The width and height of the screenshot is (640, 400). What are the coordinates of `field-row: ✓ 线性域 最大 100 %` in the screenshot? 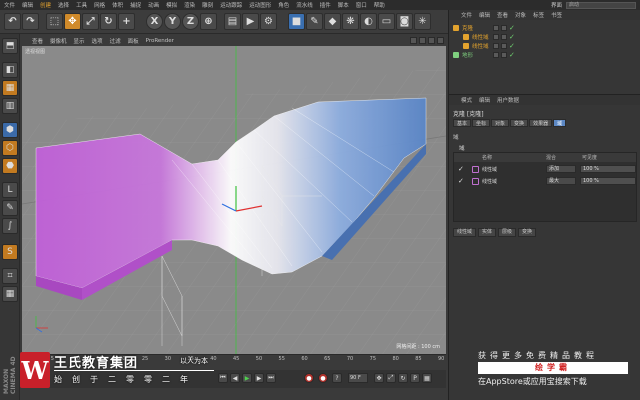 It's located at (546, 181).